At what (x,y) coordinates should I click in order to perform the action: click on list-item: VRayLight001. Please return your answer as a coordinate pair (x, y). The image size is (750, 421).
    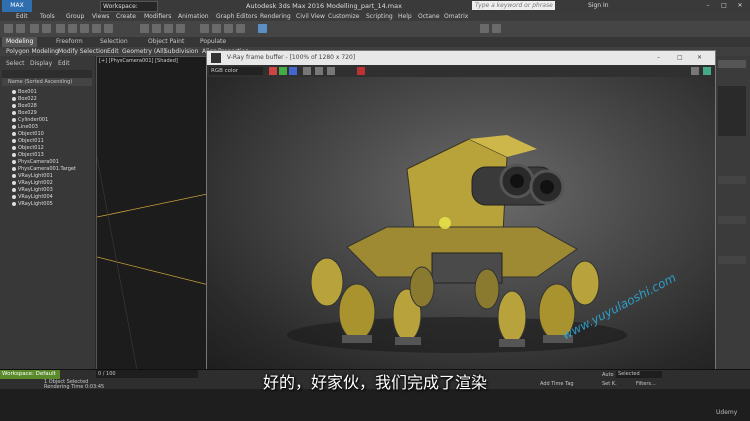
    Looking at the image, I should click on (32, 176).